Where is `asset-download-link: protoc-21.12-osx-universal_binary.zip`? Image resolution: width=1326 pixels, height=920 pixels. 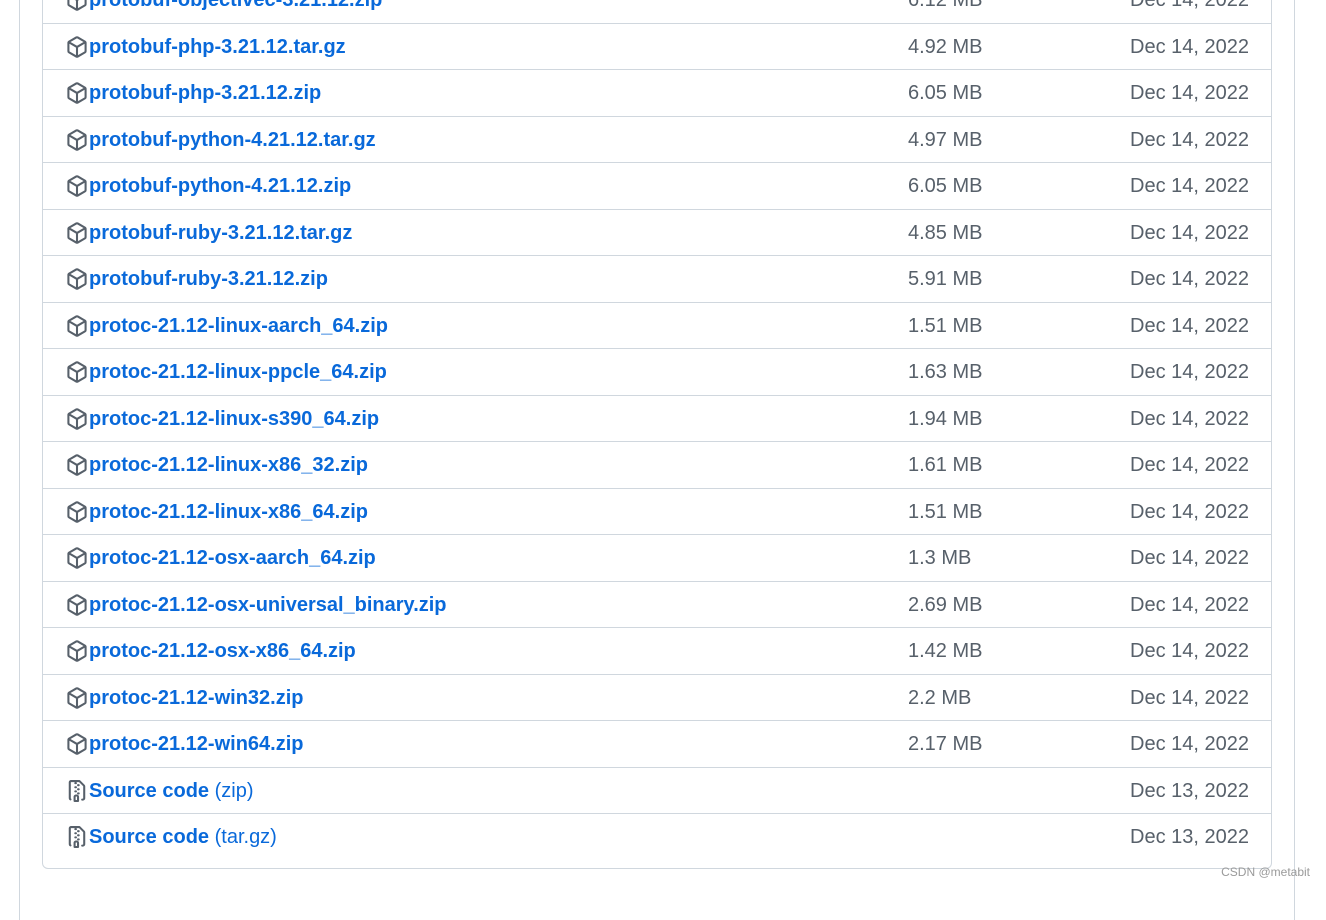 asset-download-link: protoc-21.12-osx-universal_binary.zip is located at coordinates (268, 605).